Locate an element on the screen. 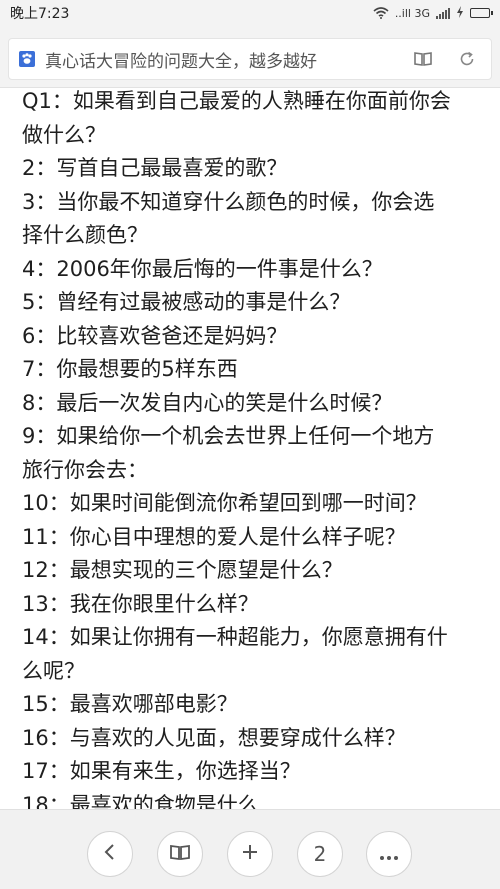 Image resolution: width=500 pixels, height=889 pixels. question-line: 11：你心目中理想的爱人是什么样子呢？ is located at coordinates (214, 536).